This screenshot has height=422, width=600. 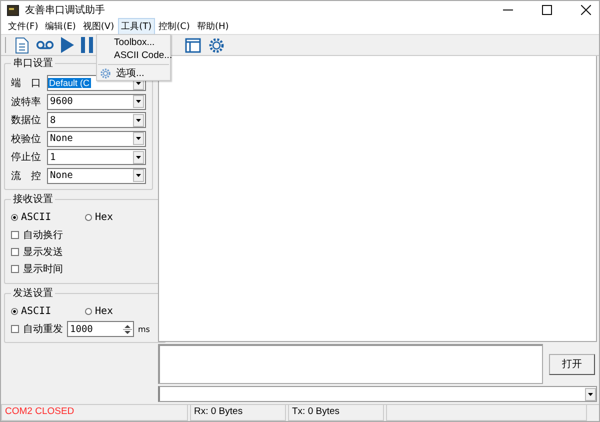 What do you see at coordinates (94, 413) in the screenshot?
I see `status-text: COM2 CLOSED` at bounding box center [94, 413].